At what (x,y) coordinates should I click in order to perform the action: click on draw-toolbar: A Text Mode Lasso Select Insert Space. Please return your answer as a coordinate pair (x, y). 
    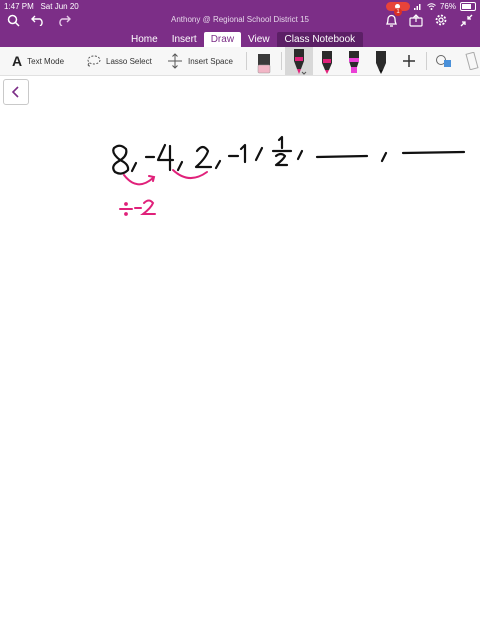
    Looking at the image, I should click on (240, 61).